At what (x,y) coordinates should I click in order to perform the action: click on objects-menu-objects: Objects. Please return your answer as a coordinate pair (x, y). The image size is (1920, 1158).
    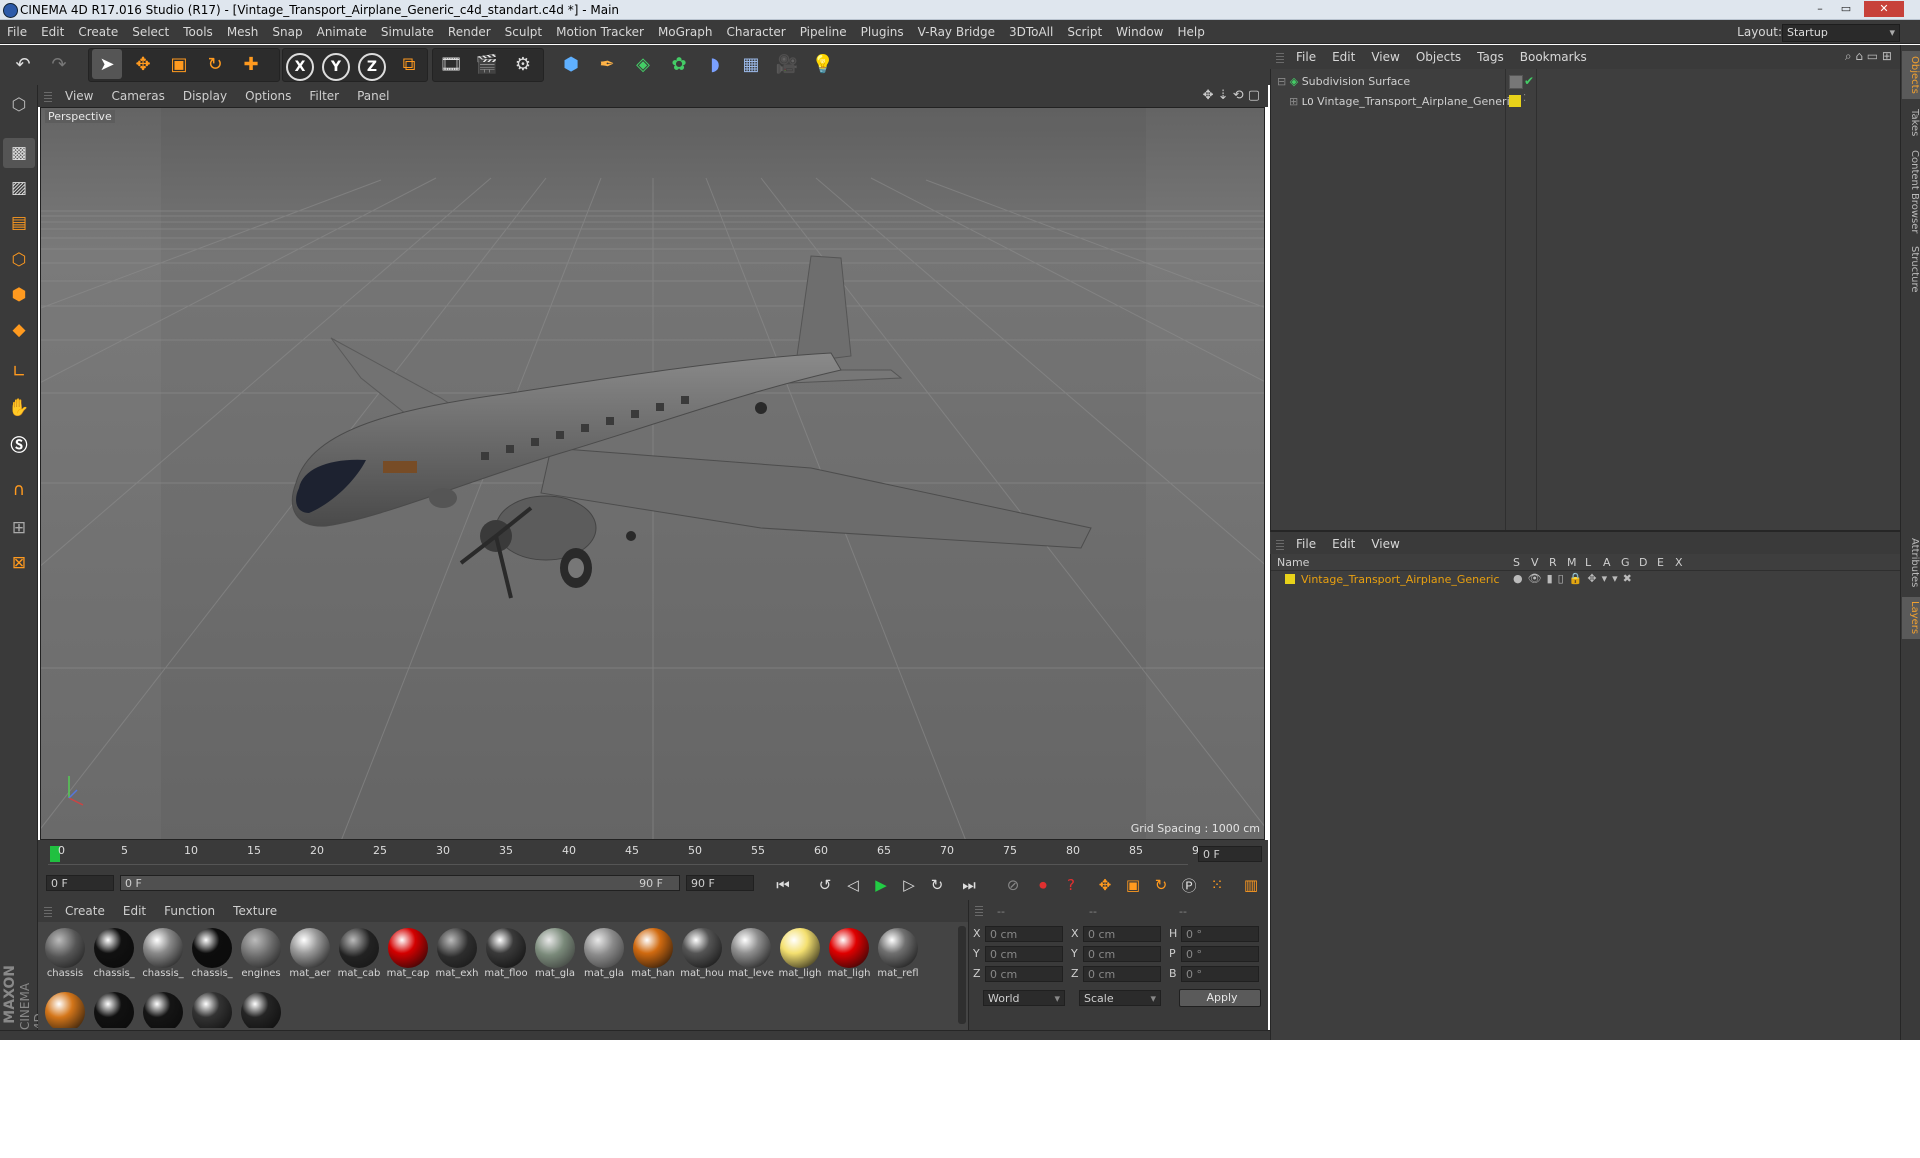
    Looking at the image, I should click on (1438, 57).